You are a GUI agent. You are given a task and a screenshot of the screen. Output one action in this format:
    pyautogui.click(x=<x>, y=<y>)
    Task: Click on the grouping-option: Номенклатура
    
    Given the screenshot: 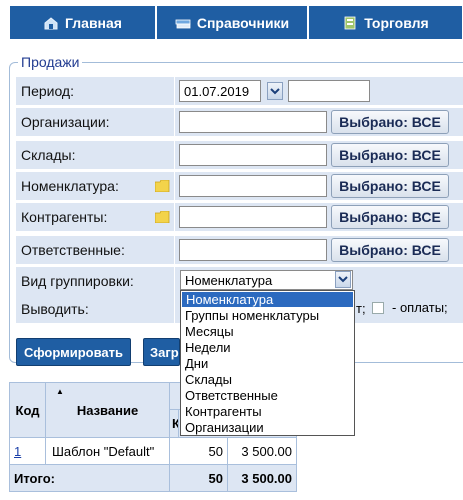 What is the action you would take?
    pyautogui.click(x=267, y=299)
    